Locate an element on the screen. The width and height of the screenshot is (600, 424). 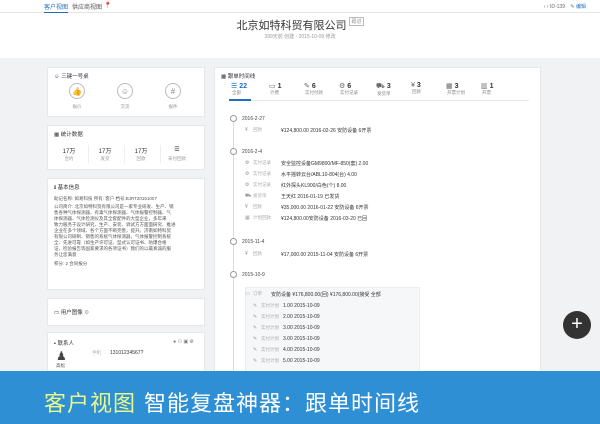
timeline-entry: ▦ 计划回款 ¥124,800.00安防设备 2016-03-20 已回 is located at coordinates (335, 219).